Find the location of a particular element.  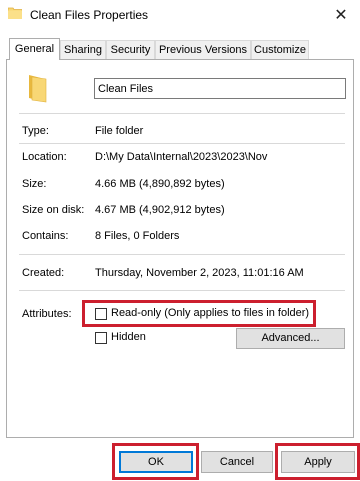

size-on-disk-label: Size on disk: is located at coordinates (53, 210).